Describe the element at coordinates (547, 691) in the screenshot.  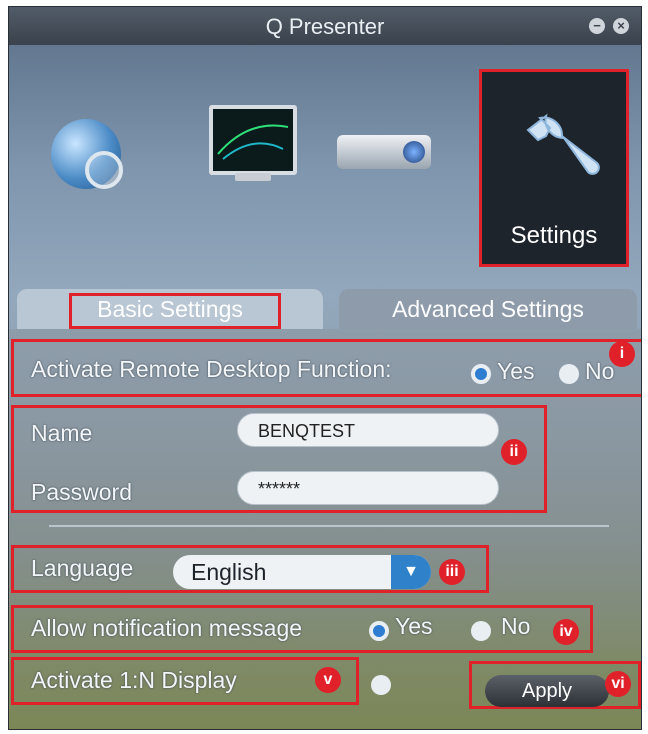
I see `apply-button: Apply` at that location.